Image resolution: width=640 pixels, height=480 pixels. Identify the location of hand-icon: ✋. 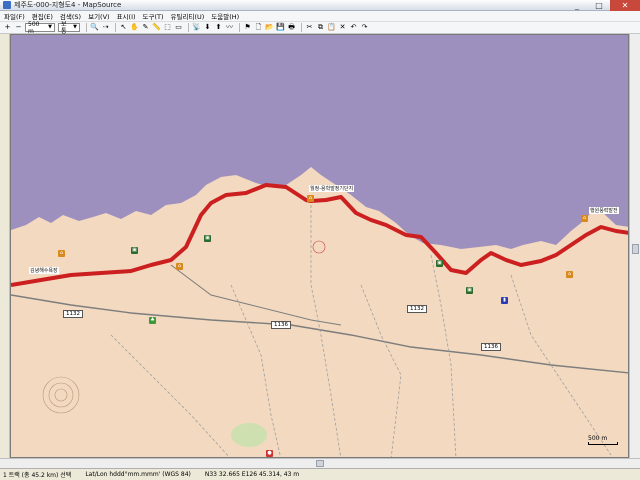
(134, 27).